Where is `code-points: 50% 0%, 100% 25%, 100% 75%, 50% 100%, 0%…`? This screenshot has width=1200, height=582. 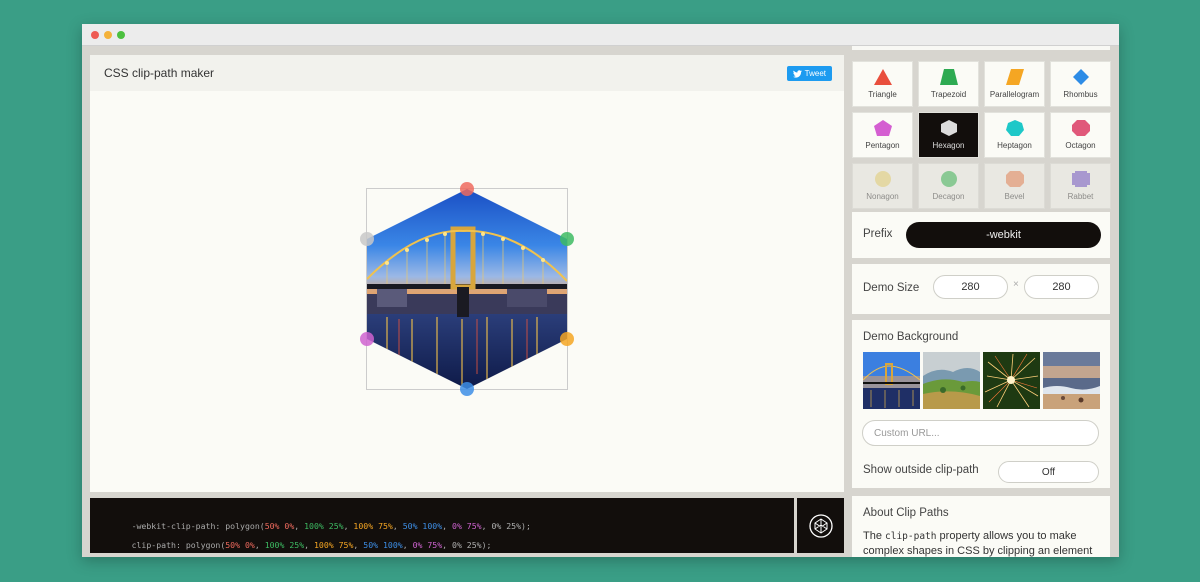
code-points: 50% 0%, 100% 25%, 100% 75%, 50% 100%, 0%… is located at coordinates (353, 545).